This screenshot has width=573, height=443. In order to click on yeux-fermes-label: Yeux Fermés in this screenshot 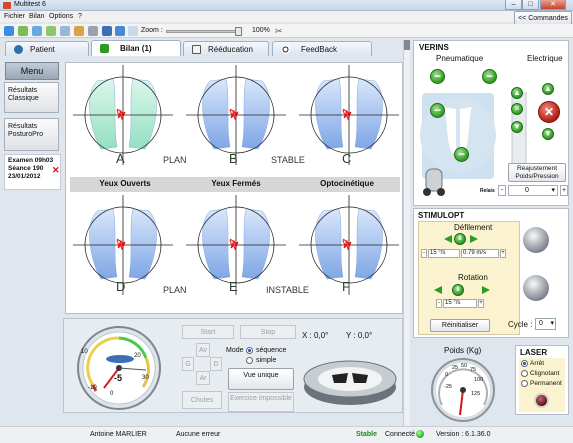, I will do `click(236, 183)`.